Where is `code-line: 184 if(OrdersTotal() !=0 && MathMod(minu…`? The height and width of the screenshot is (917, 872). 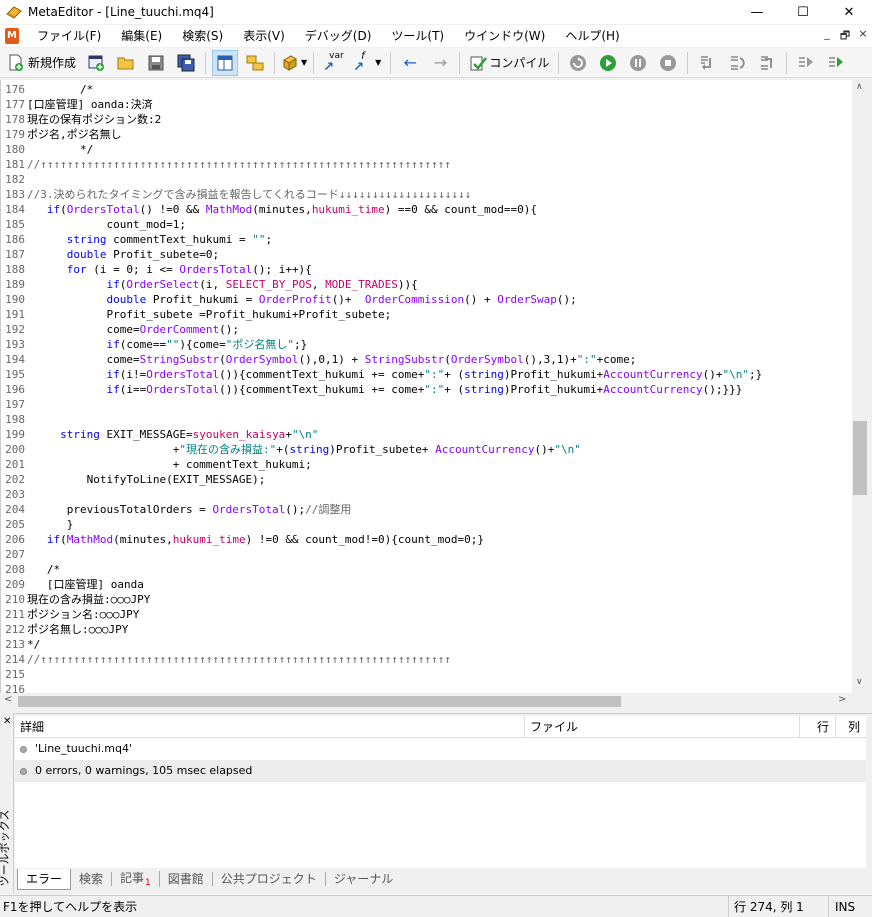
code-line: 184 if(OrdersTotal() !=0 && MathMod(minu… is located at coordinates (426, 209).